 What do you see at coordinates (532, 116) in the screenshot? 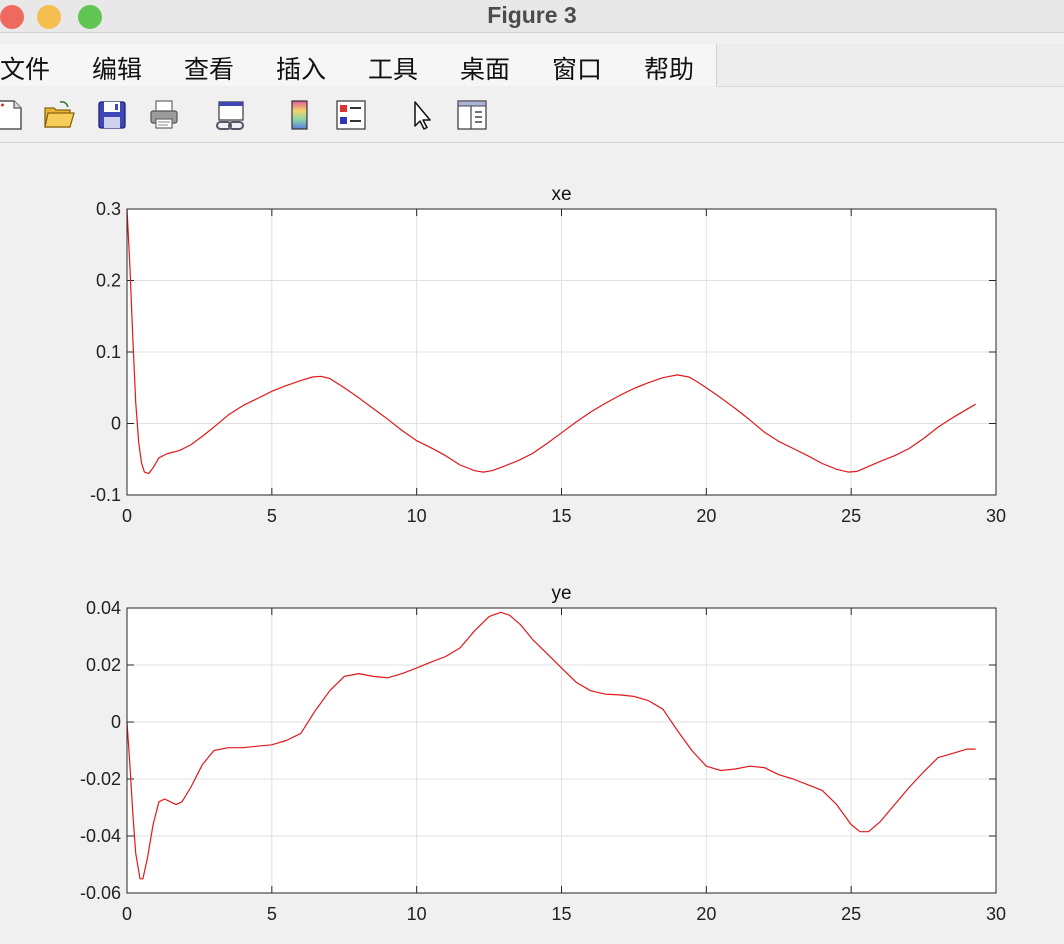
I see `toolbar` at bounding box center [532, 116].